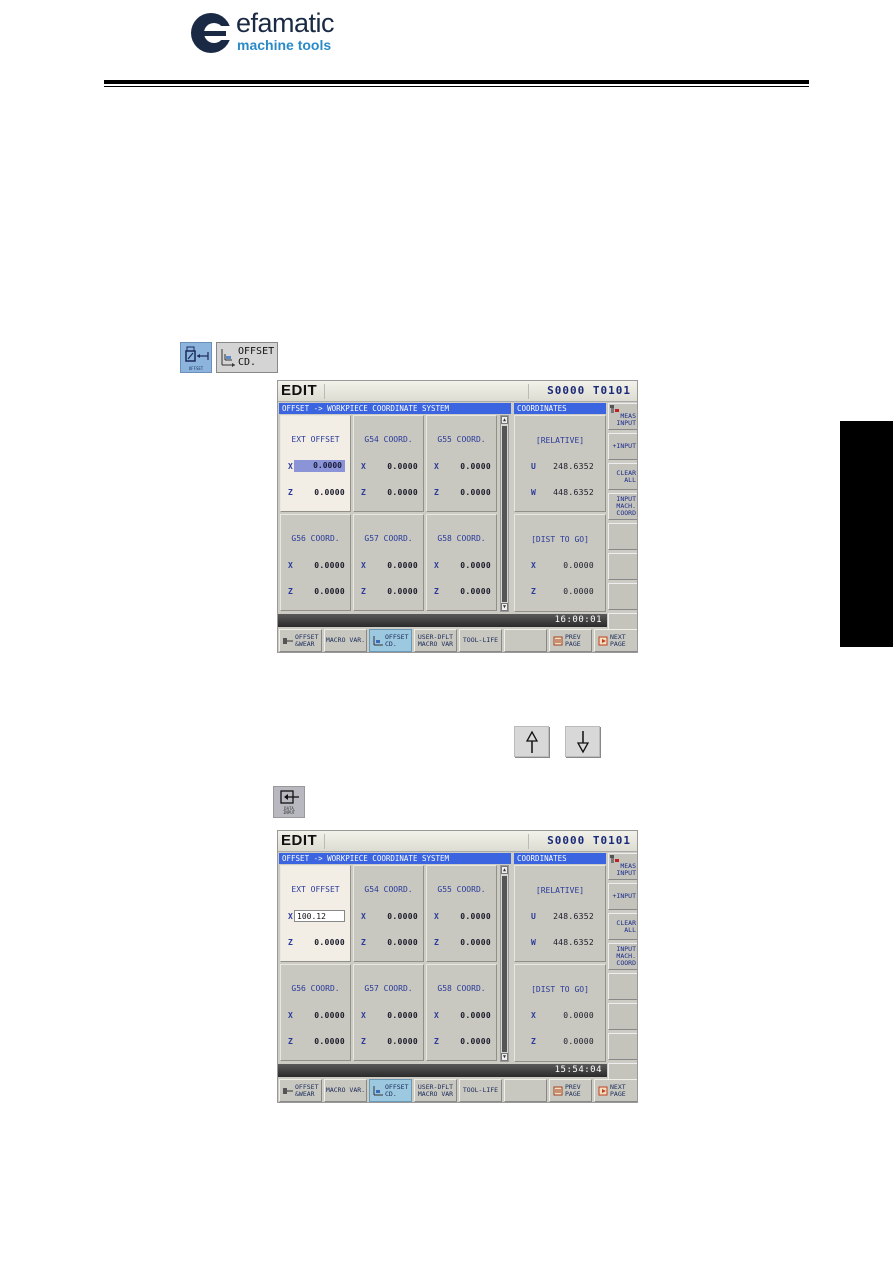 The image size is (893, 1263). I want to click on offset-tool-icon, so click(197, 354).